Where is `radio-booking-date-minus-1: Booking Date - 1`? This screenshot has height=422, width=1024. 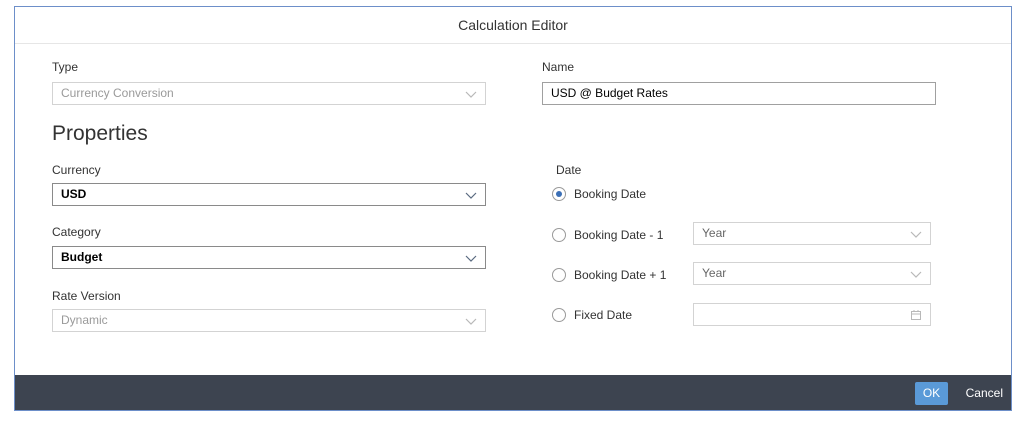 radio-booking-date-minus-1: Booking Date - 1 is located at coordinates (607, 235).